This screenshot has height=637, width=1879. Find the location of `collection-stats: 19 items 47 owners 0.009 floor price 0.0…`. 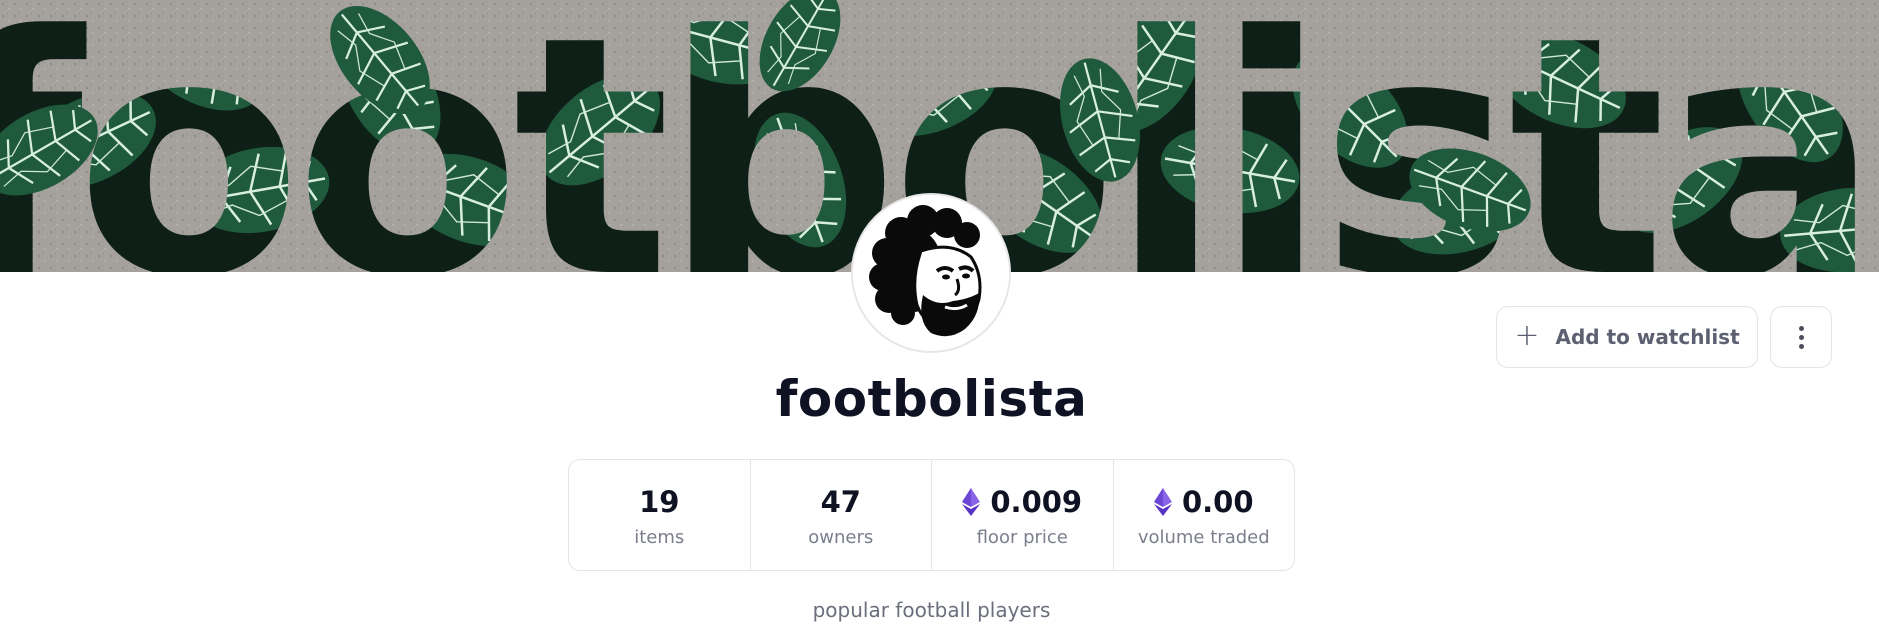

collection-stats: 19 items 47 owners 0.009 floor price 0.0… is located at coordinates (931, 515).